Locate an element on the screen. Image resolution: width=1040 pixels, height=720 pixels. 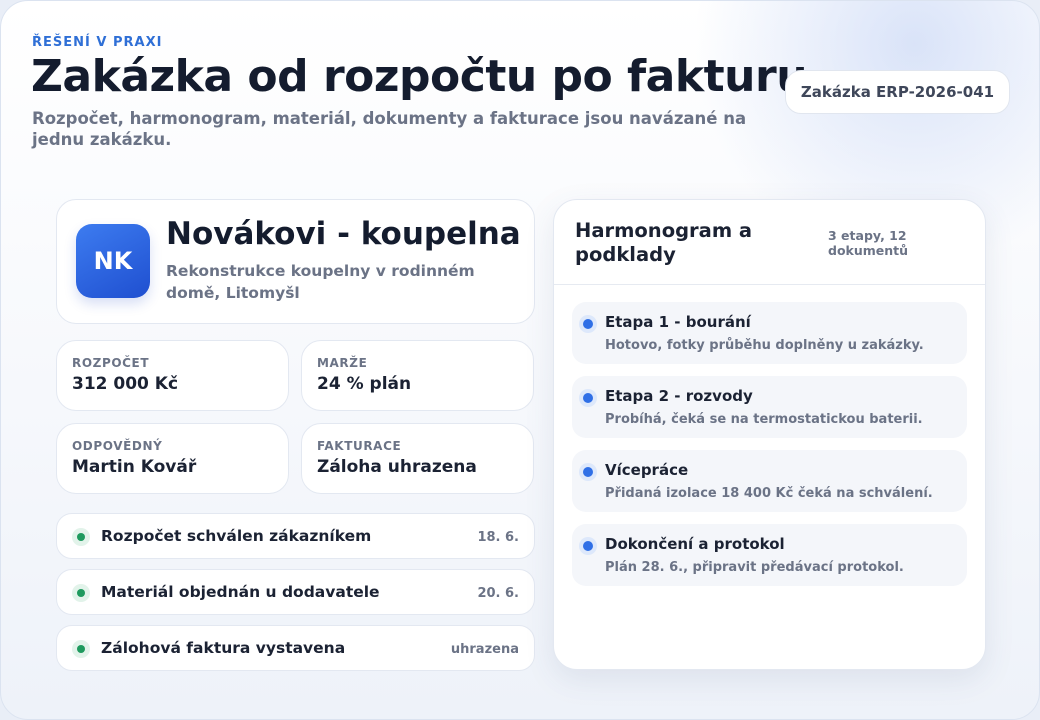
stat-card-invoicing: FAKTURACE Záloha uhrazena is located at coordinates (417, 458).